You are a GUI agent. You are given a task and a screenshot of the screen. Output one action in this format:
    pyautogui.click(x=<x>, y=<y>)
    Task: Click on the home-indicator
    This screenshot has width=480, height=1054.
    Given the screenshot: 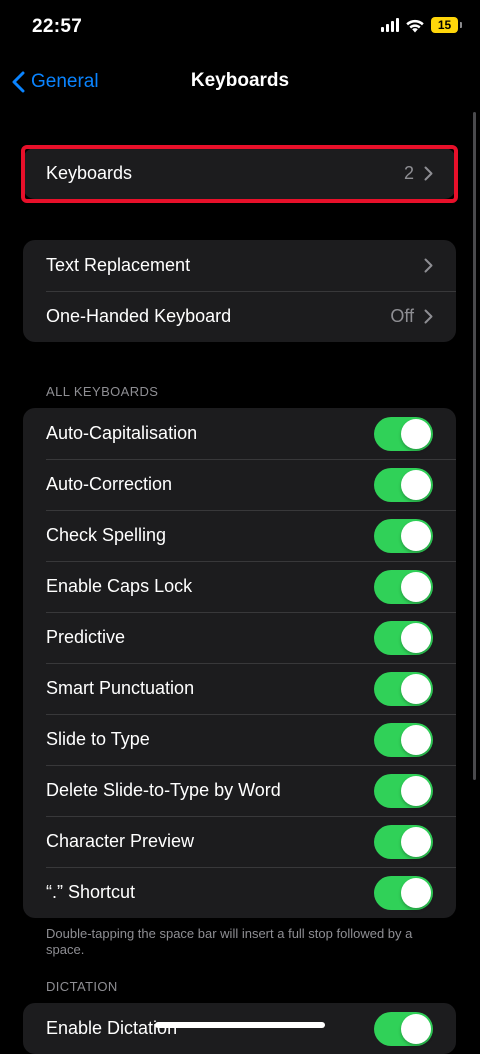 What is the action you would take?
    pyautogui.click(x=240, y=1025)
    